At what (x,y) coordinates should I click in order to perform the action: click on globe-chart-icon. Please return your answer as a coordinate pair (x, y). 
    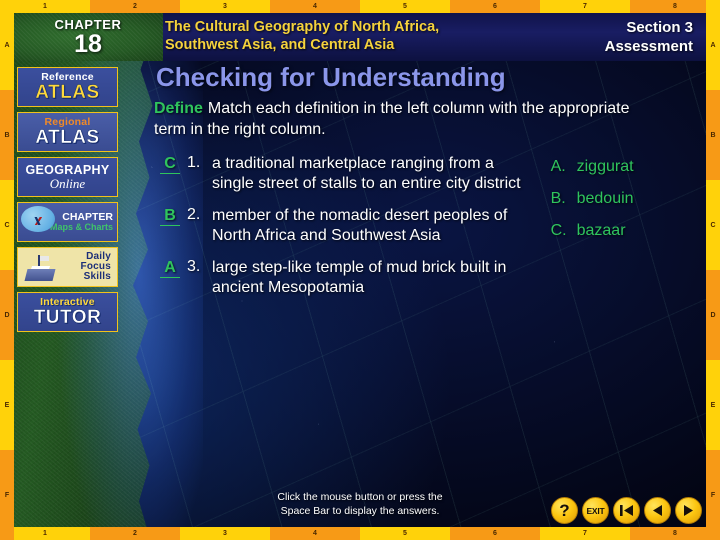
    Looking at the image, I should click on (38, 219).